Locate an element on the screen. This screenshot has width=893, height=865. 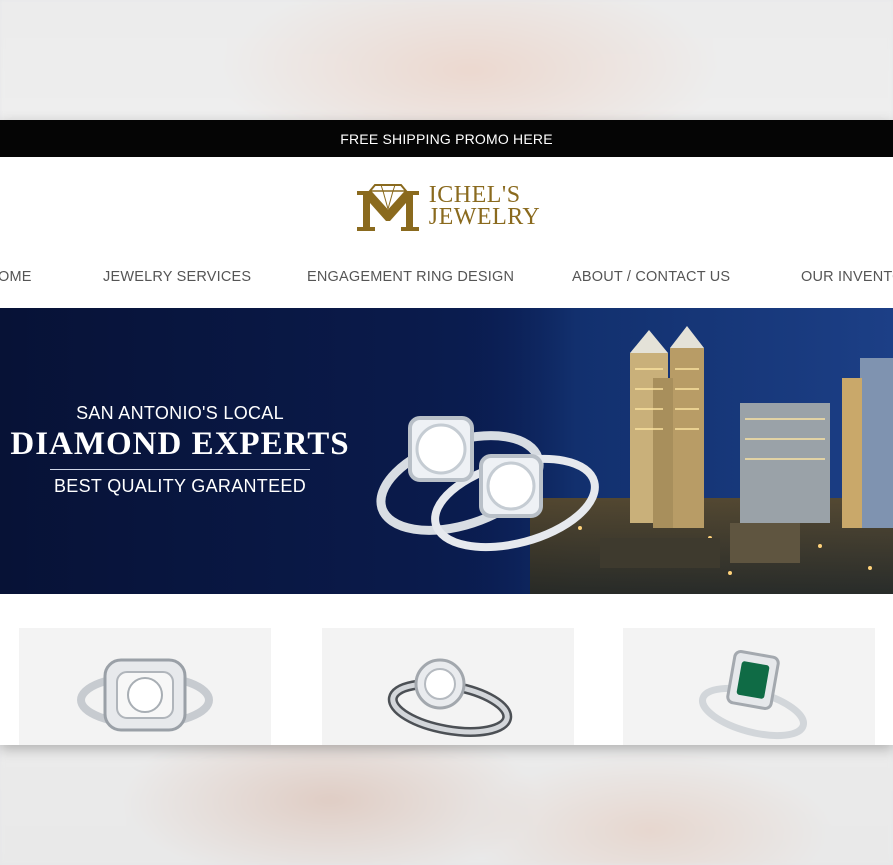
hero-tagline: BEST QUALITY GARANTEED is located at coordinates (180, 486).